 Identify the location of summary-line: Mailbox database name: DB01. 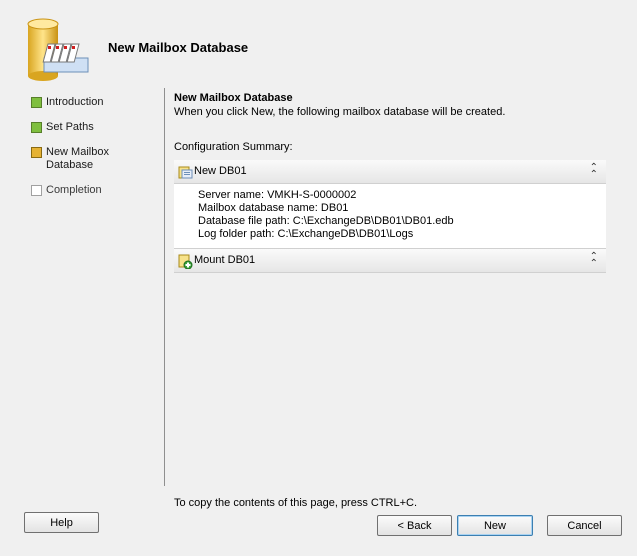
(273, 208).